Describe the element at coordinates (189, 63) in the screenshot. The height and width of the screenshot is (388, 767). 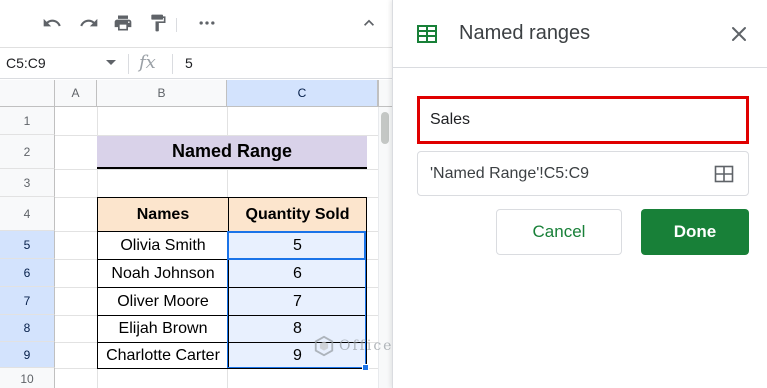
I see `formula-input: 5` at that location.